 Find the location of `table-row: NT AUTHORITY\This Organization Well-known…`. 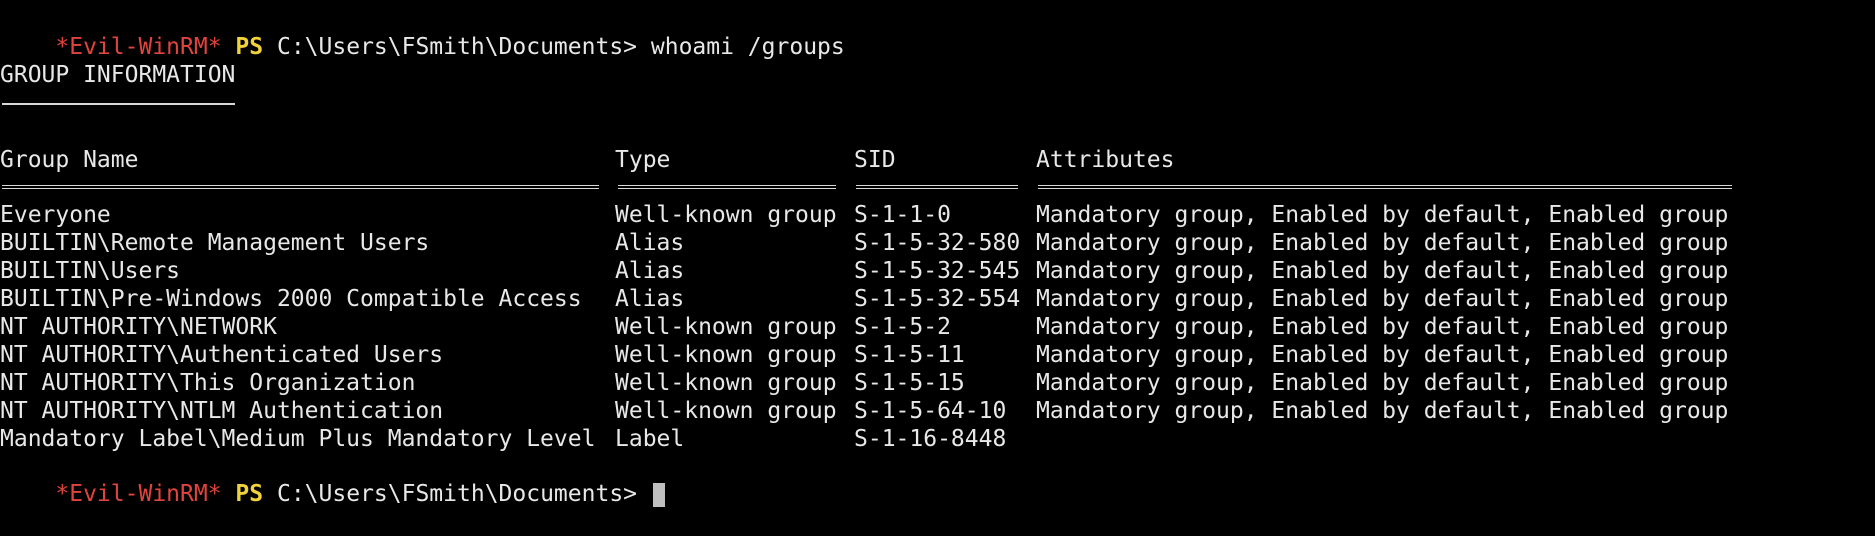

table-row: NT AUTHORITY\This Organization Well-known… is located at coordinates (937, 383).